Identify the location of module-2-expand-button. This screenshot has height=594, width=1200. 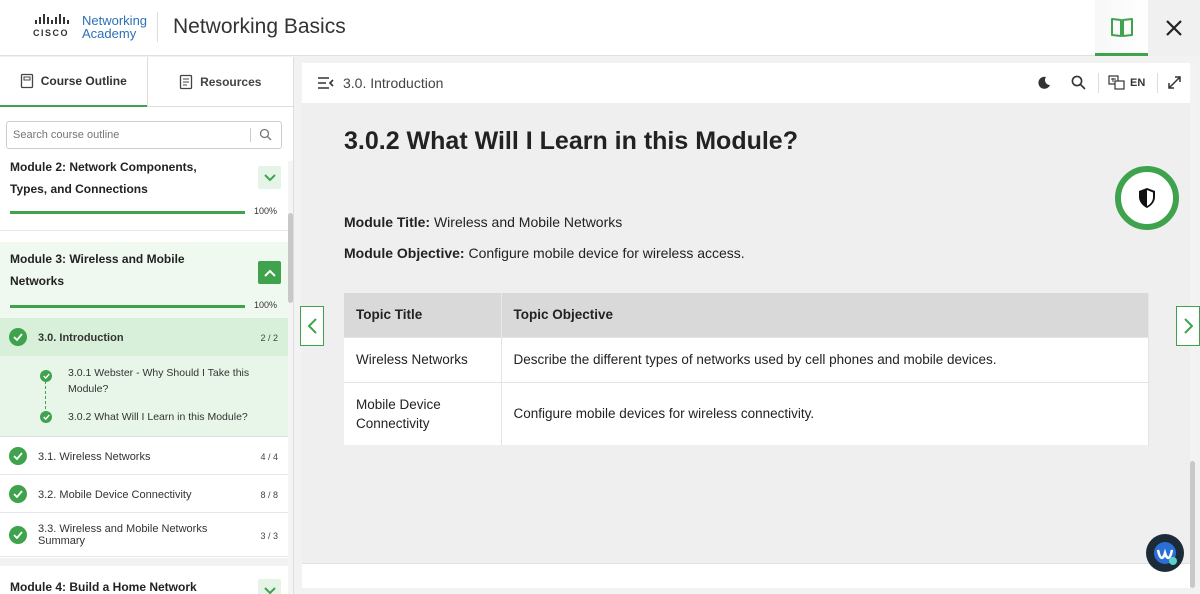
(269, 177).